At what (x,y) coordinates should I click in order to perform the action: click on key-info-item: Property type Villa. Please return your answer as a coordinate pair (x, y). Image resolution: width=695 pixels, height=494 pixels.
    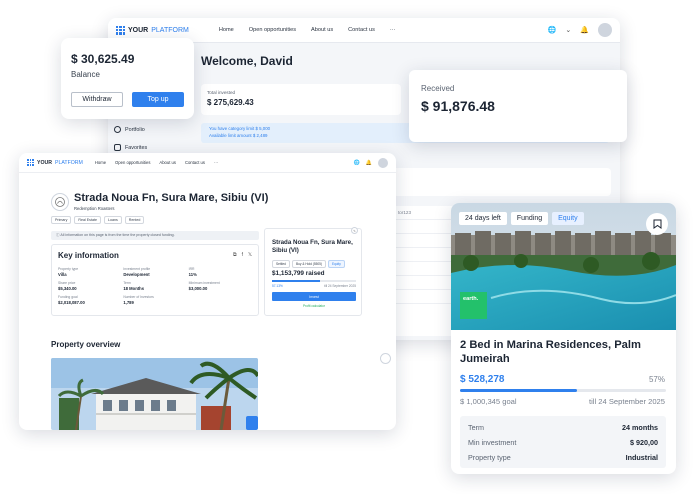
    Looking at the image, I should click on (90, 272).